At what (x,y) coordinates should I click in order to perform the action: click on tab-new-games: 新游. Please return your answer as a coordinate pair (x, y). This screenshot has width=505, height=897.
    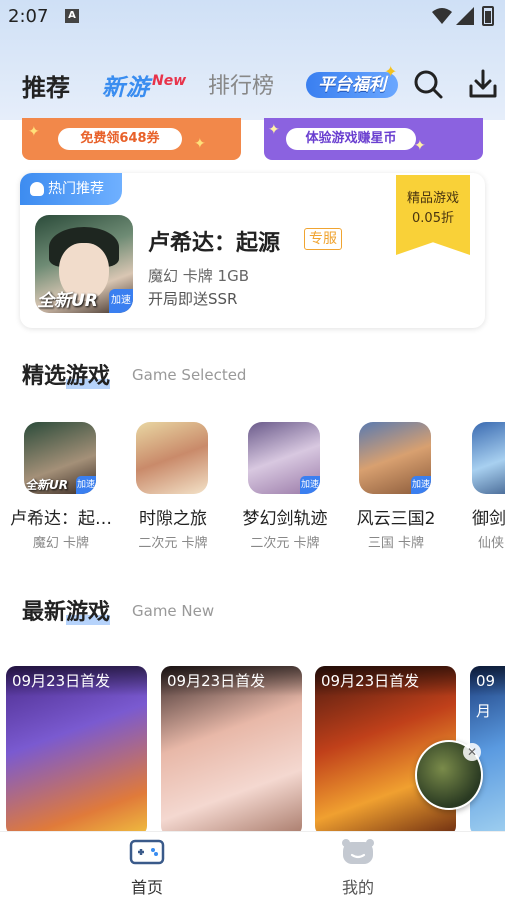
    Looking at the image, I should click on (126, 85).